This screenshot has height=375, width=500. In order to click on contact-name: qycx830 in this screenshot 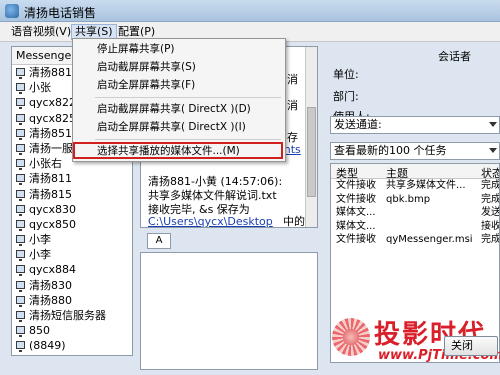, I will do `click(53, 209)`.